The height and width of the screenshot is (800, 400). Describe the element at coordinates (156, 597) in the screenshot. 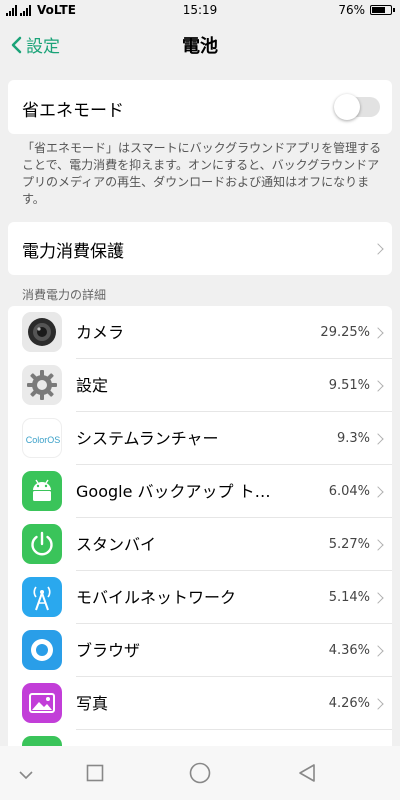

I see `app-name: モバイルネットワーク` at that location.